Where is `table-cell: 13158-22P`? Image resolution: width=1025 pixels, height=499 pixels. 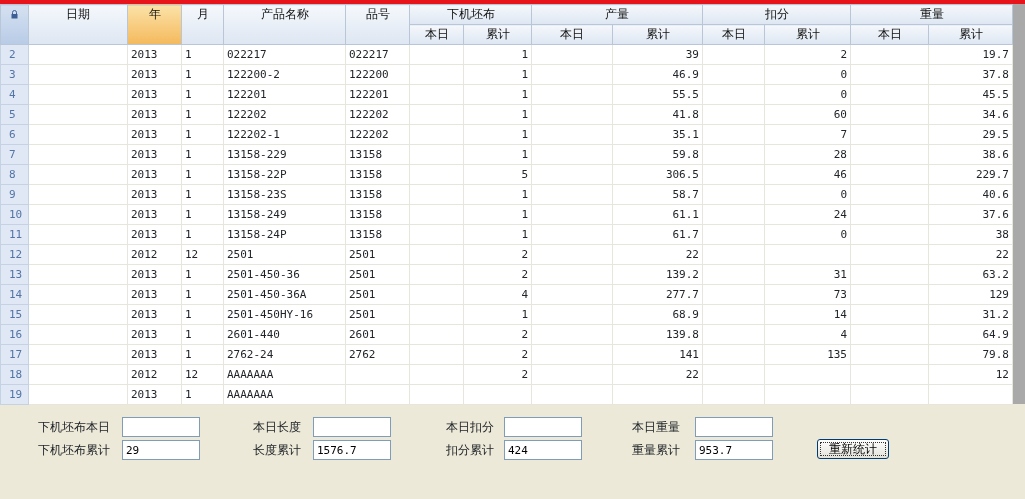 table-cell: 13158-22P is located at coordinates (284, 174).